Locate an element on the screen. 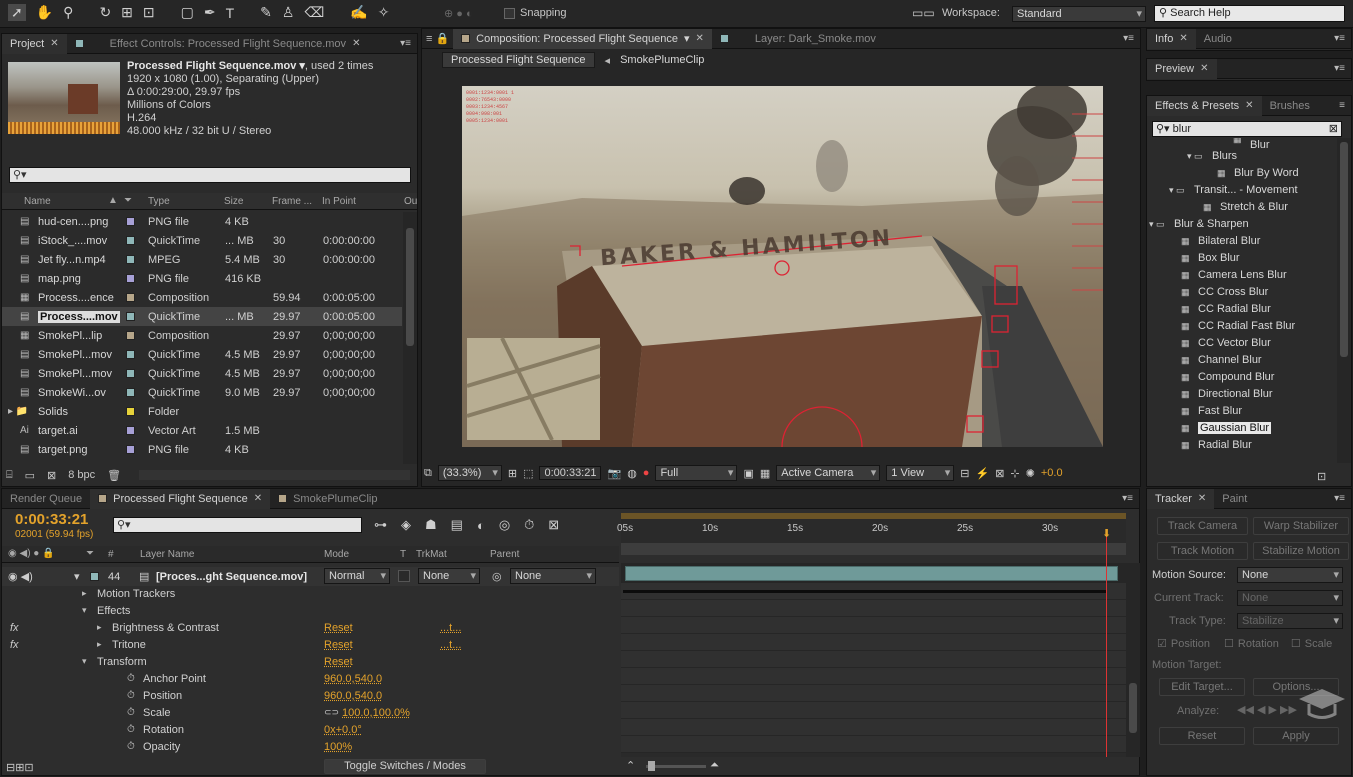 The height and width of the screenshot is (777, 1353). eraser-tool-icon: ⌫ is located at coordinates (314, 12).